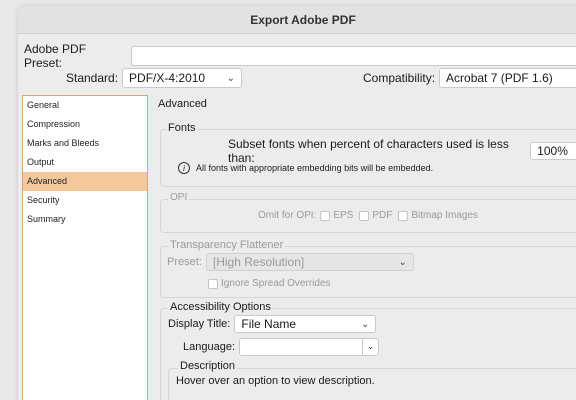  Describe the element at coordinates (85, 143) in the screenshot. I see `sidebar-item-marks-and-bleeds: Marks and Bleeds` at that location.